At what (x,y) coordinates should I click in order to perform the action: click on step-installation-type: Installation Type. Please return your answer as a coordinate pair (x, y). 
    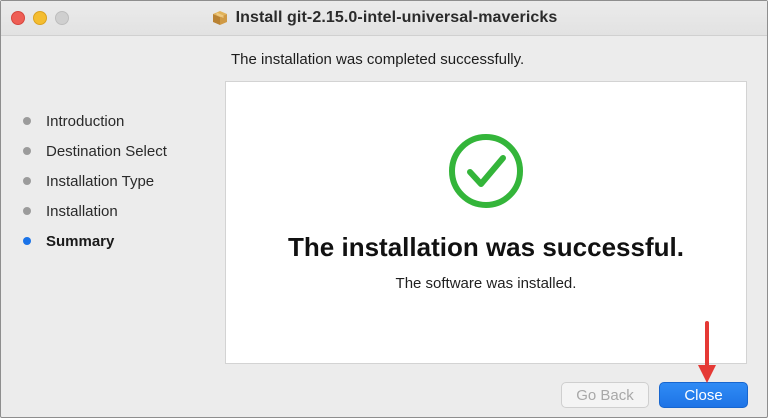
    Looking at the image, I should click on (95, 181).